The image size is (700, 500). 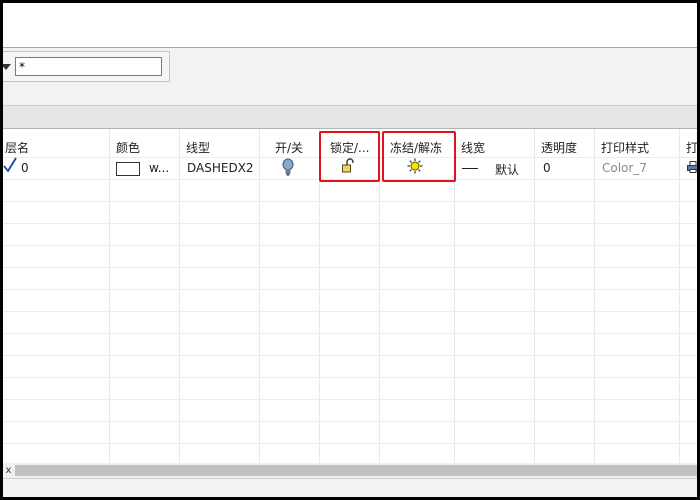 What do you see at coordinates (356, 470) in the screenshot?
I see `scrollbar-thumb` at bounding box center [356, 470].